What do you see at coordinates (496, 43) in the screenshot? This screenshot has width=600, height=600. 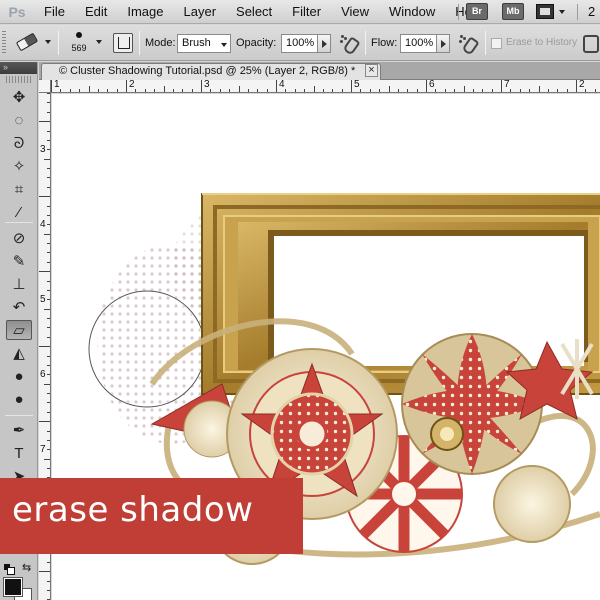 I see `erase-to-history-checkbox` at bounding box center [496, 43].